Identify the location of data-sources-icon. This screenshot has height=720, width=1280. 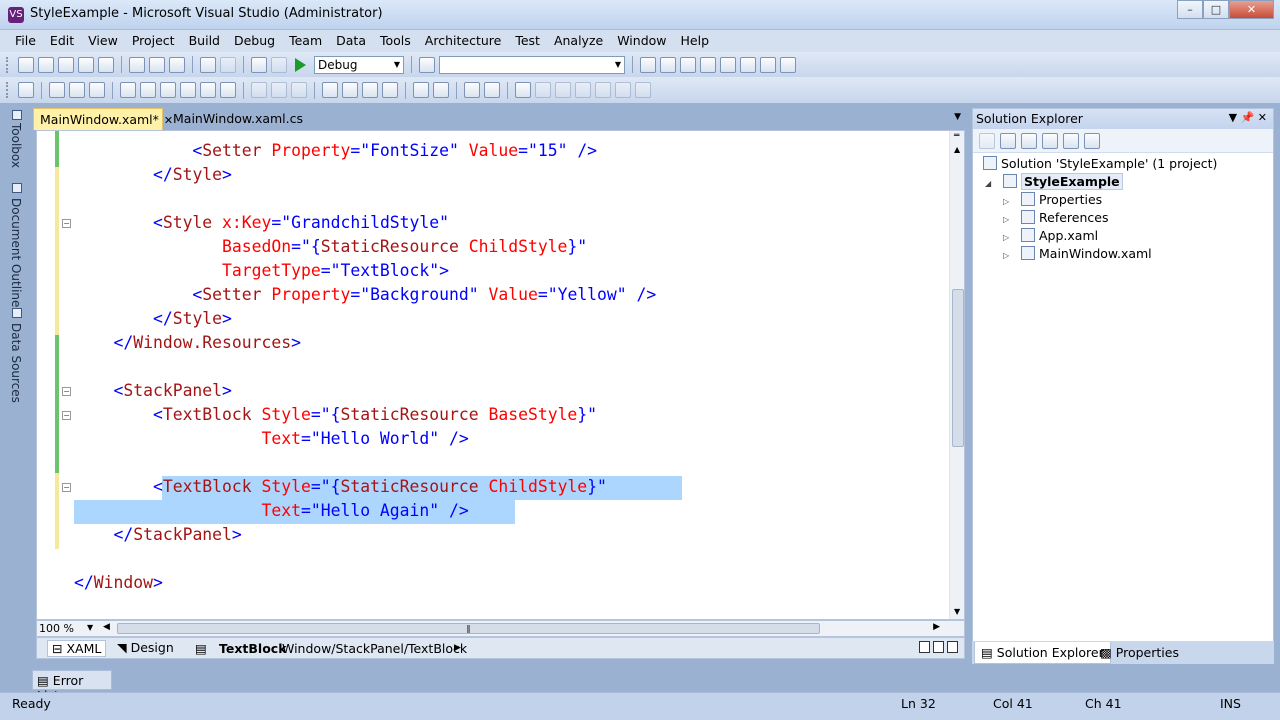
(17, 313).